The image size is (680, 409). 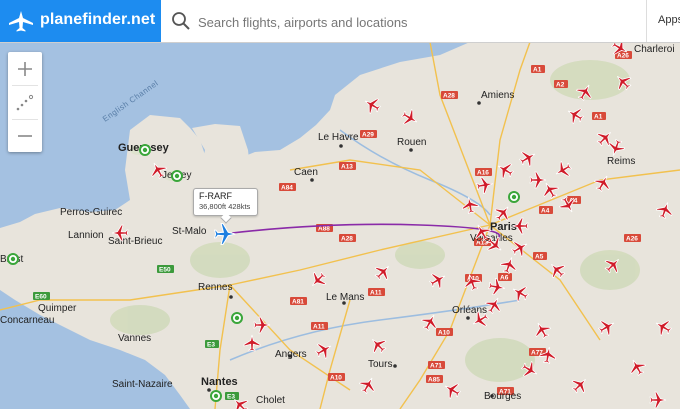 I want to click on road-label: A29, so click(x=368, y=134).